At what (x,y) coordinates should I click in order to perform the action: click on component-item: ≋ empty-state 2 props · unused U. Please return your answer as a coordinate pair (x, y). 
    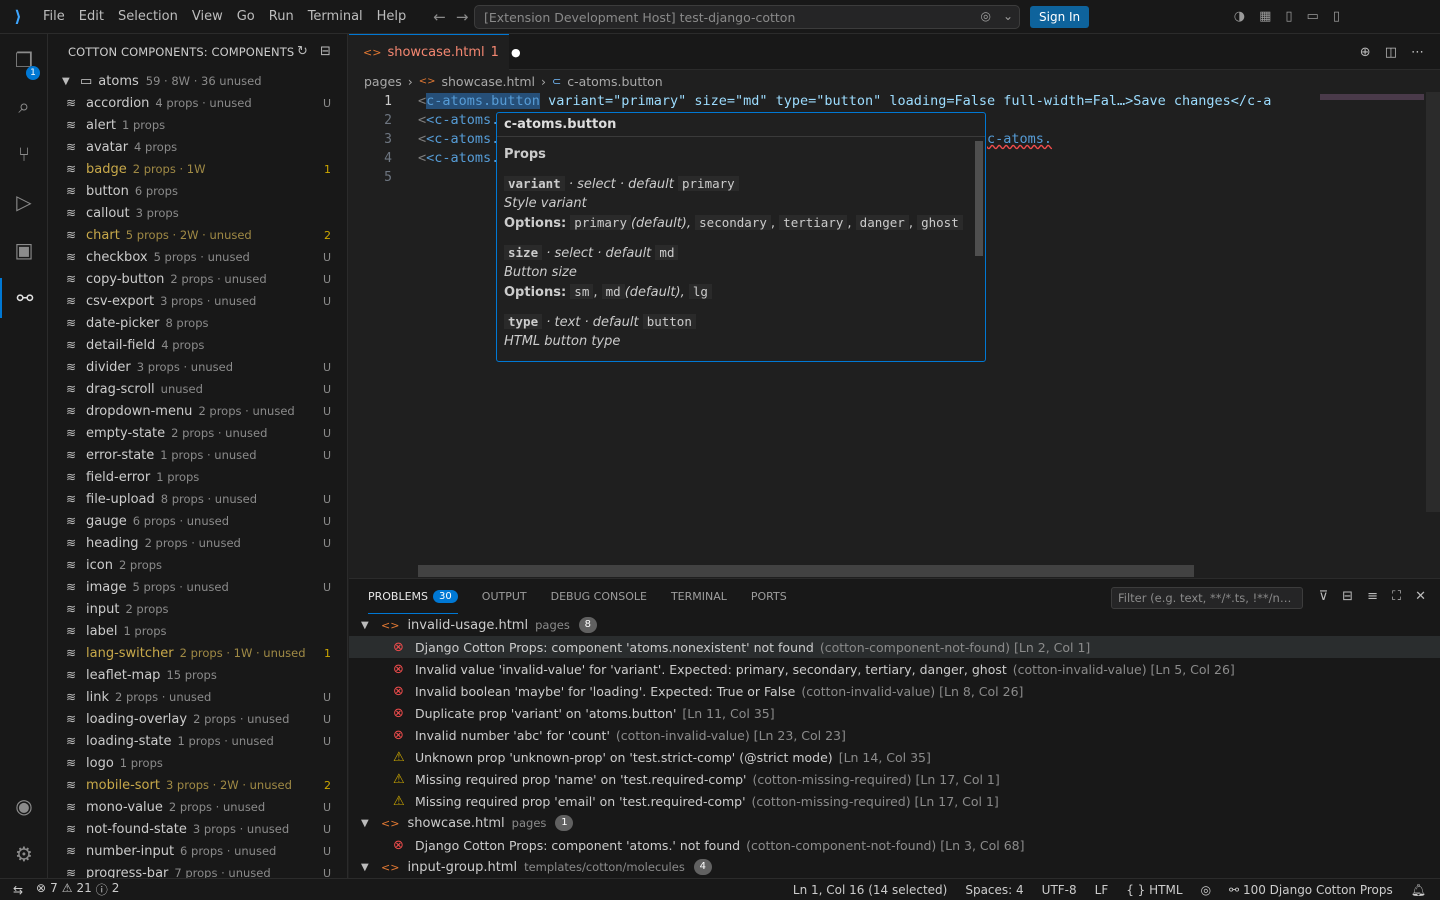
    Looking at the image, I should click on (197, 433).